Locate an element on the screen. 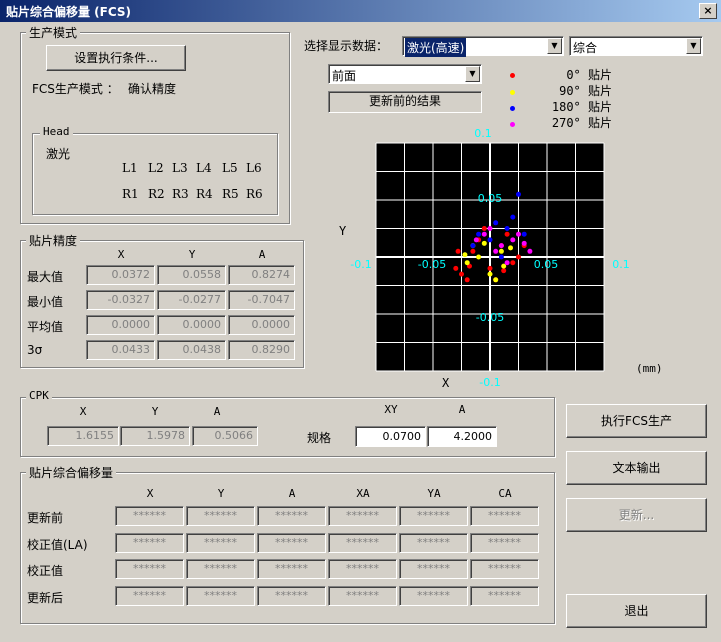 The image size is (721, 642). spec-header-a: A is located at coordinates (462, 409).